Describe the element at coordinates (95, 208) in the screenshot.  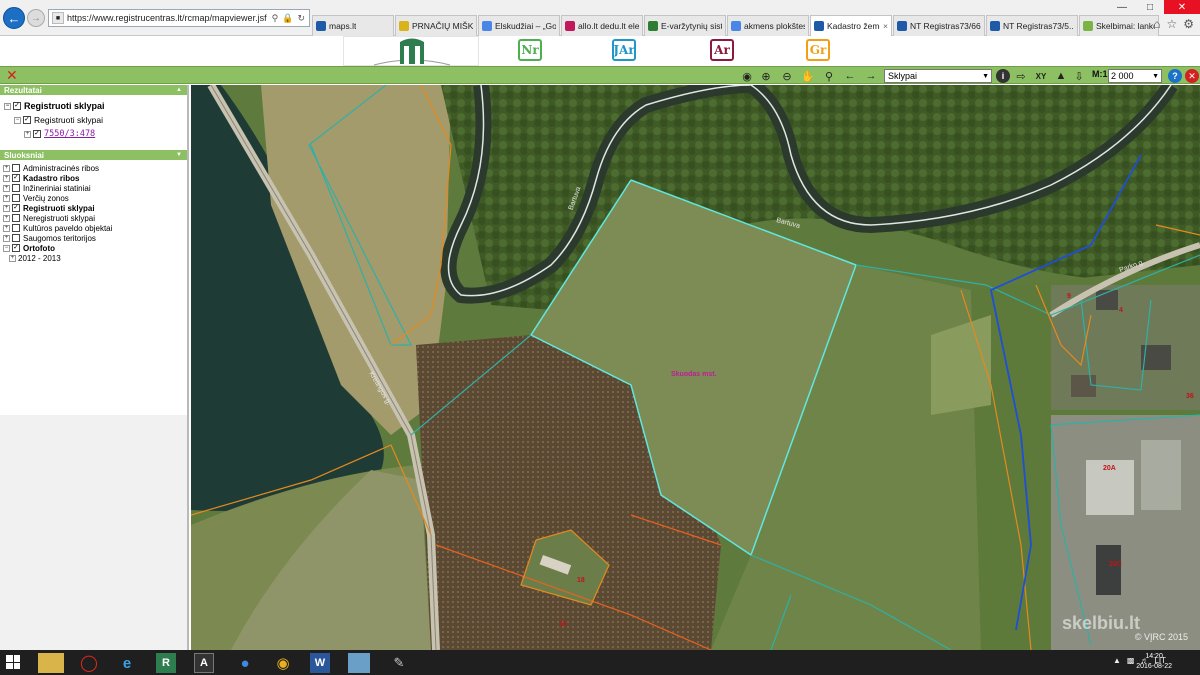
I see `layer-item: + ✓ Registruoti sklypai` at that location.